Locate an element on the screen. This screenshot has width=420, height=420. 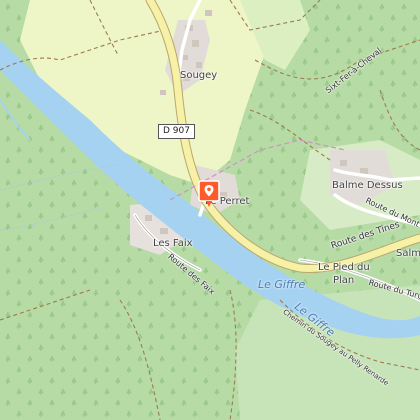
water-label-le-giffre: Le Giffre is located at coordinates (282, 284).